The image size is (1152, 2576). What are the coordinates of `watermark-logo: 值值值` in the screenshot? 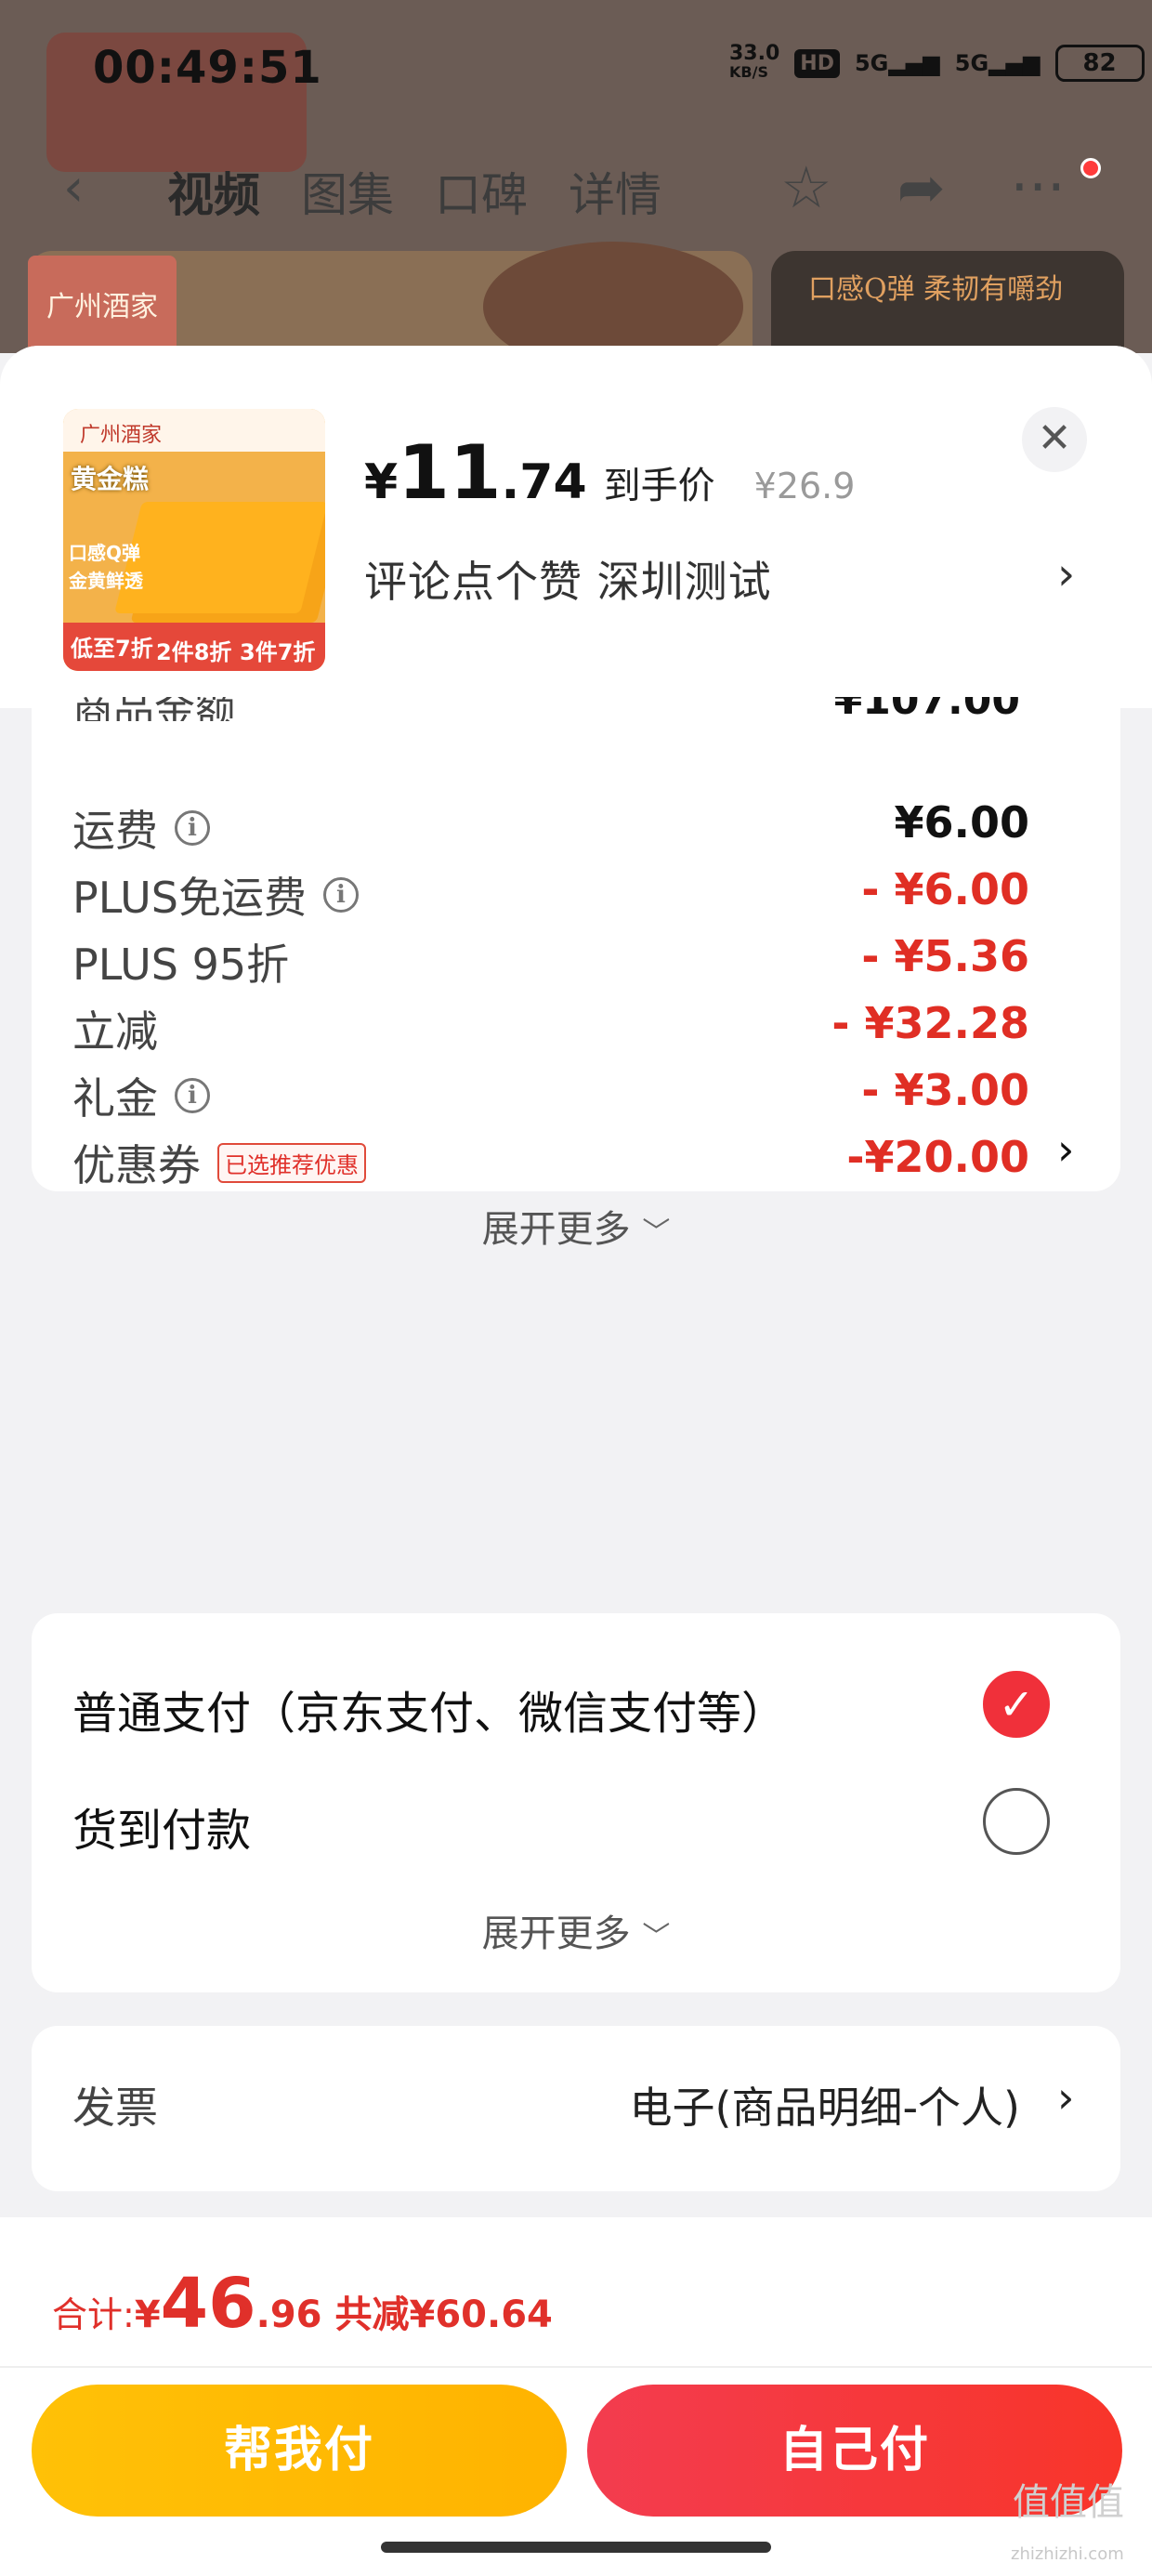 It's located at (1068, 2502).